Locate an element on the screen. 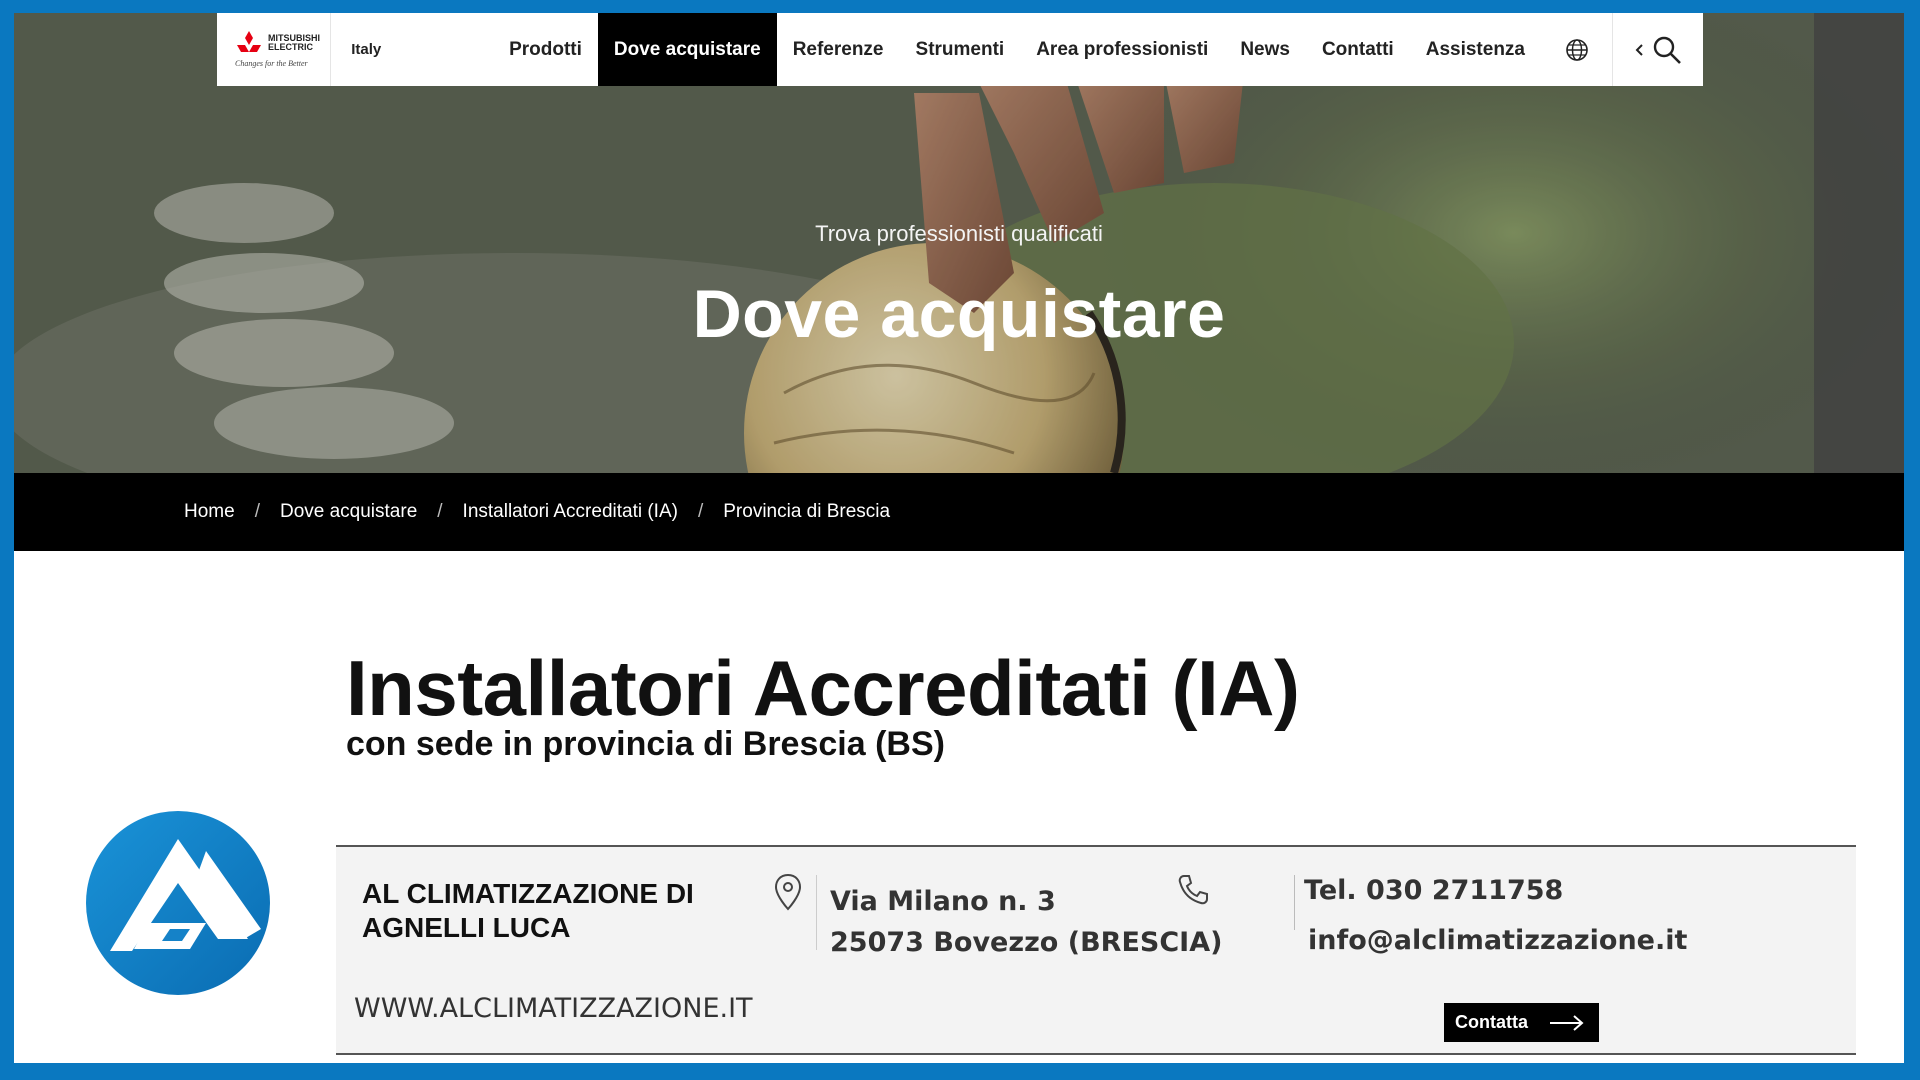  nav-item-assistenza: Assistenza is located at coordinates (1475, 49).